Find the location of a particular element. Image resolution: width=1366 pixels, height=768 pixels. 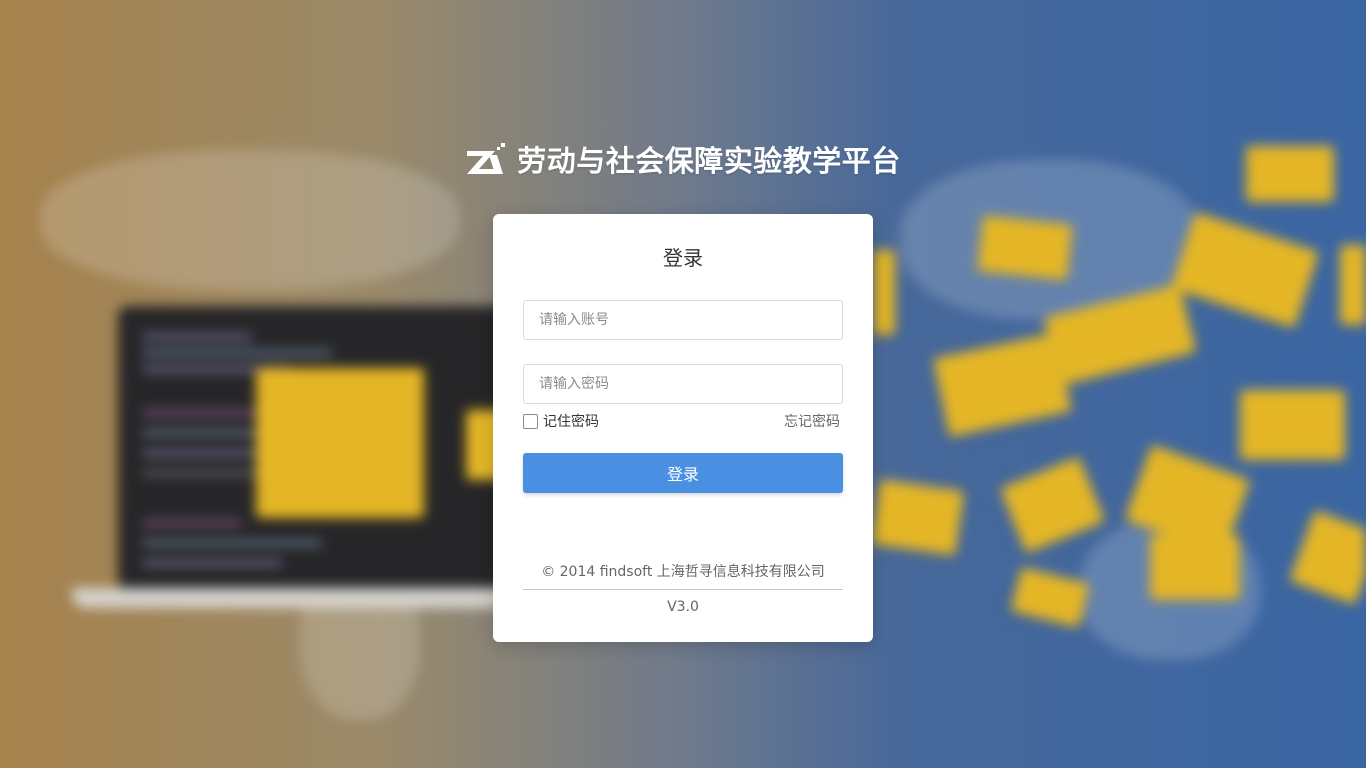

username-input is located at coordinates (683, 320).